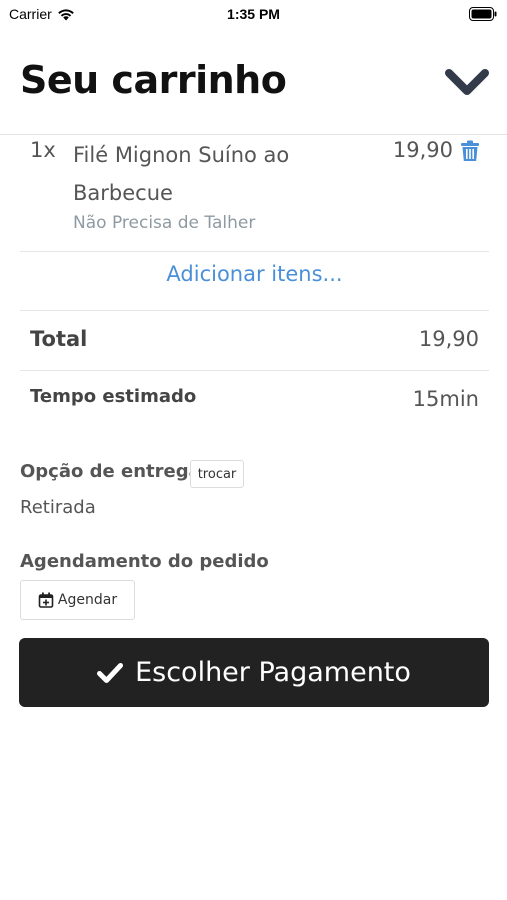  I want to click on status-bar: Carrier 1:35 PM, so click(253, 15).